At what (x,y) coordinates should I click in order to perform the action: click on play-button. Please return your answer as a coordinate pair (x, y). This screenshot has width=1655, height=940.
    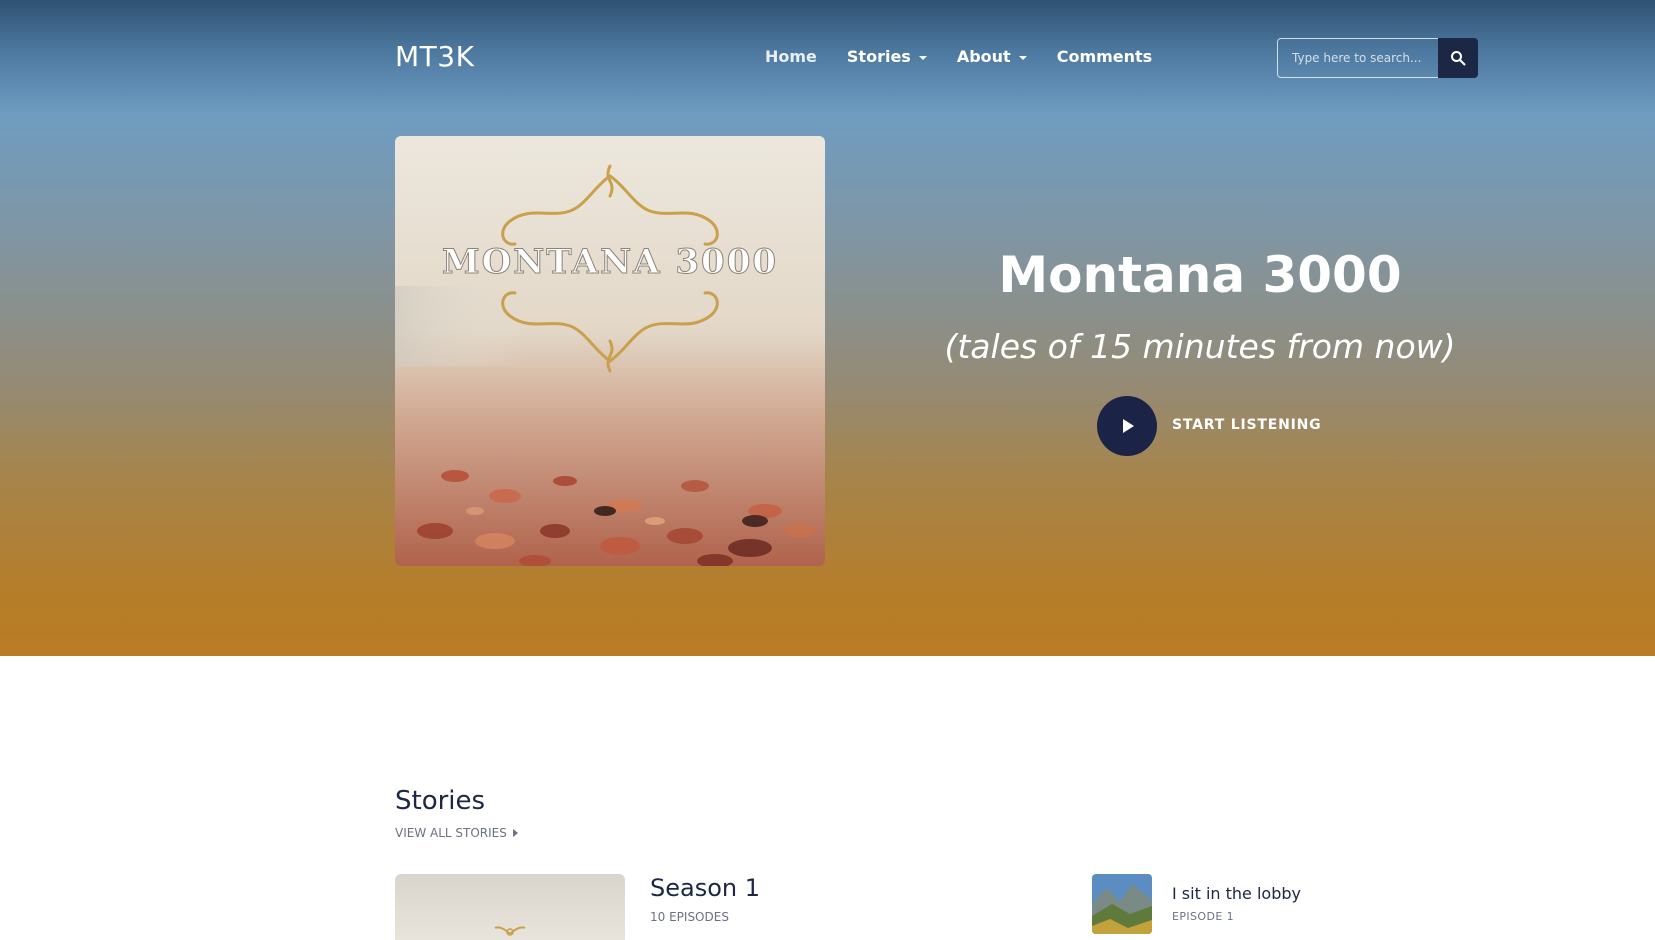
    Looking at the image, I should click on (1127, 426).